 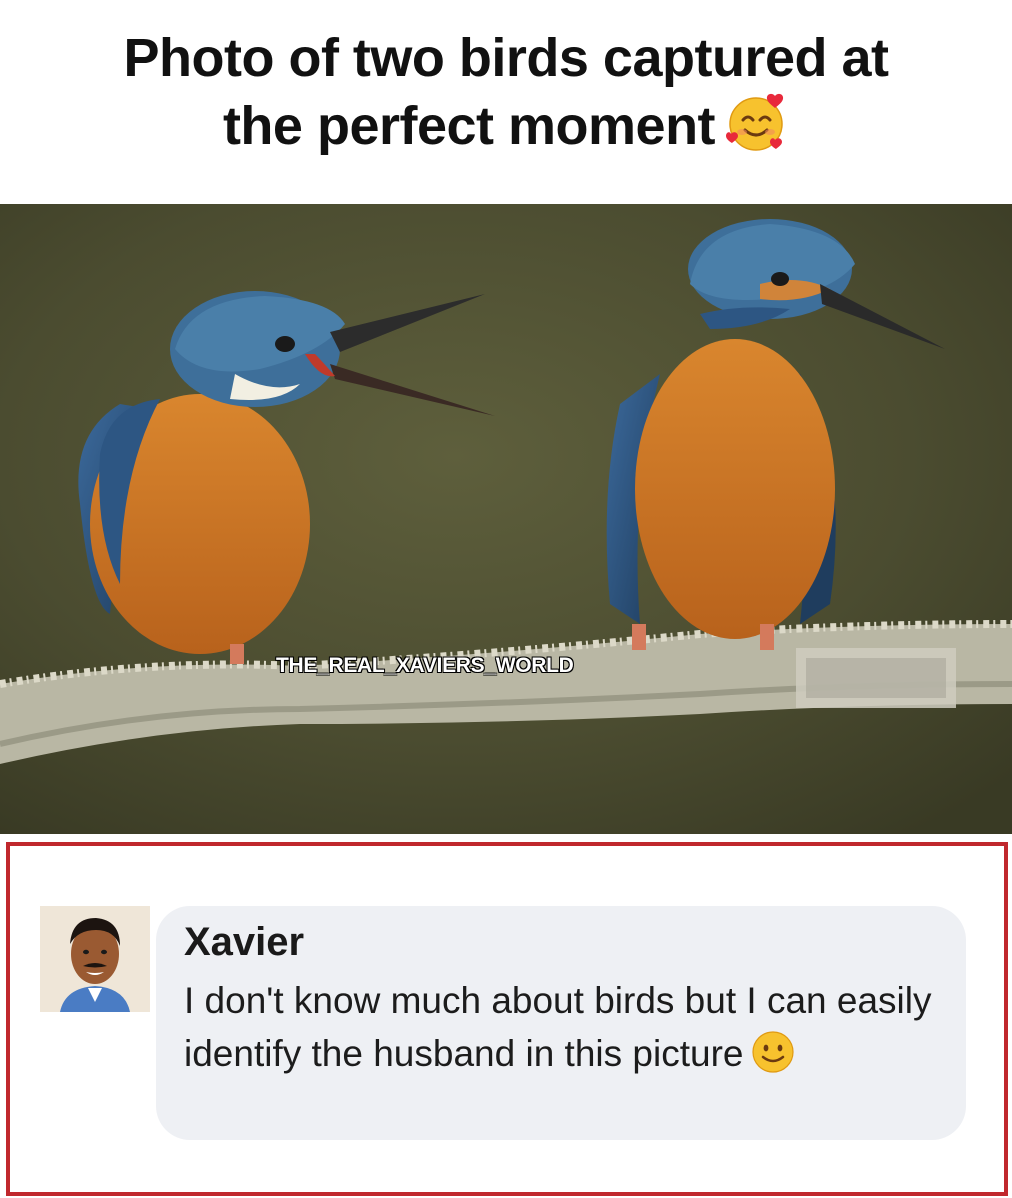 I want to click on headline-line-1: Photo of two birds captured at, so click(x=506, y=58).